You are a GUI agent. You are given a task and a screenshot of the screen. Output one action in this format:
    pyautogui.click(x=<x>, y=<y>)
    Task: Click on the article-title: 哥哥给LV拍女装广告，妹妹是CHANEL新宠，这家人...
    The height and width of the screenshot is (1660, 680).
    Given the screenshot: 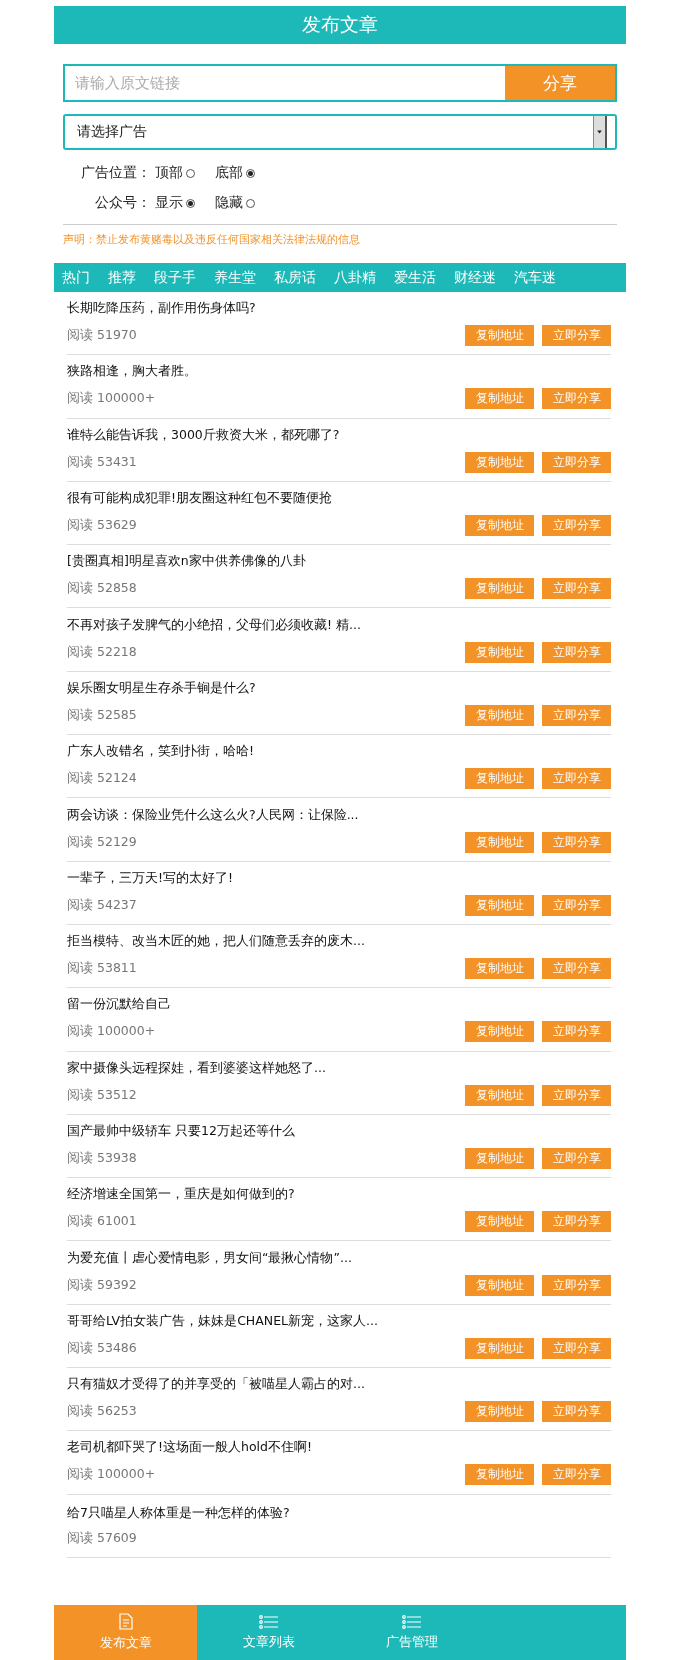 What is the action you would take?
    pyautogui.click(x=339, y=1321)
    